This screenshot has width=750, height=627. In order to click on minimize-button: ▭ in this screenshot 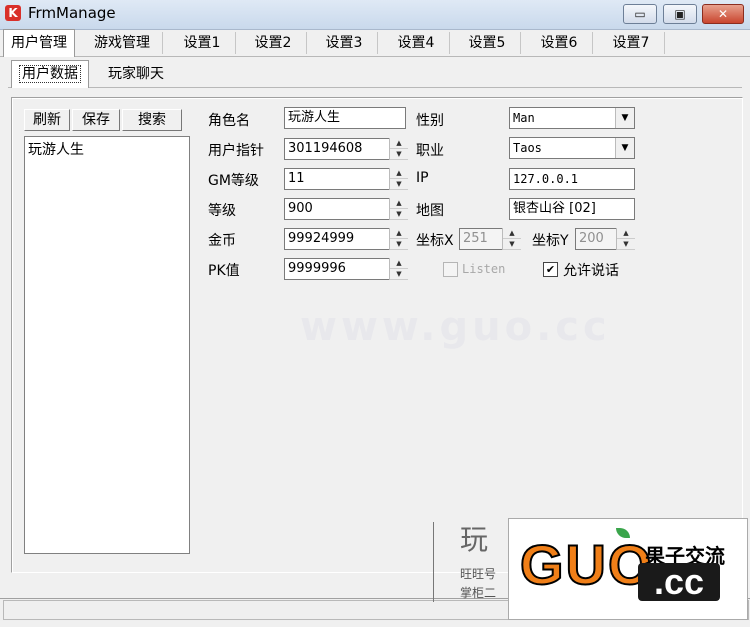, I will do `click(640, 14)`.